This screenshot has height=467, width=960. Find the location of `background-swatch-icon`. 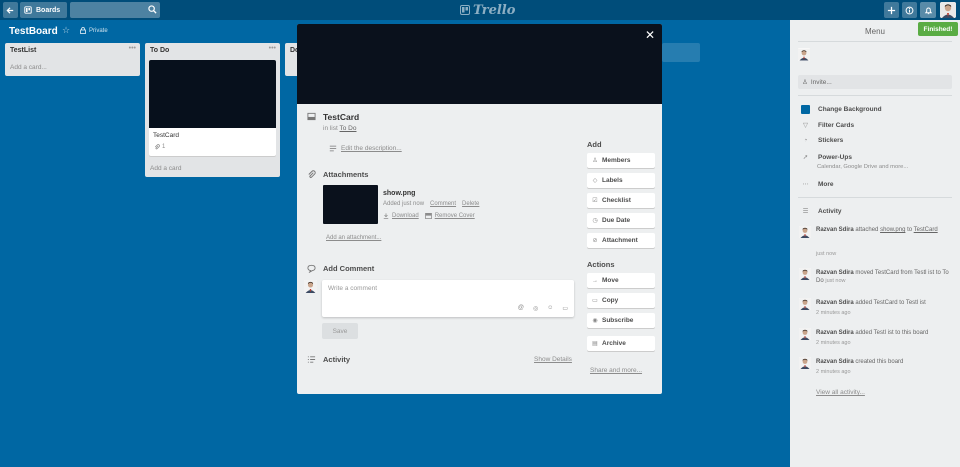

background-swatch-icon is located at coordinates (805, 109).